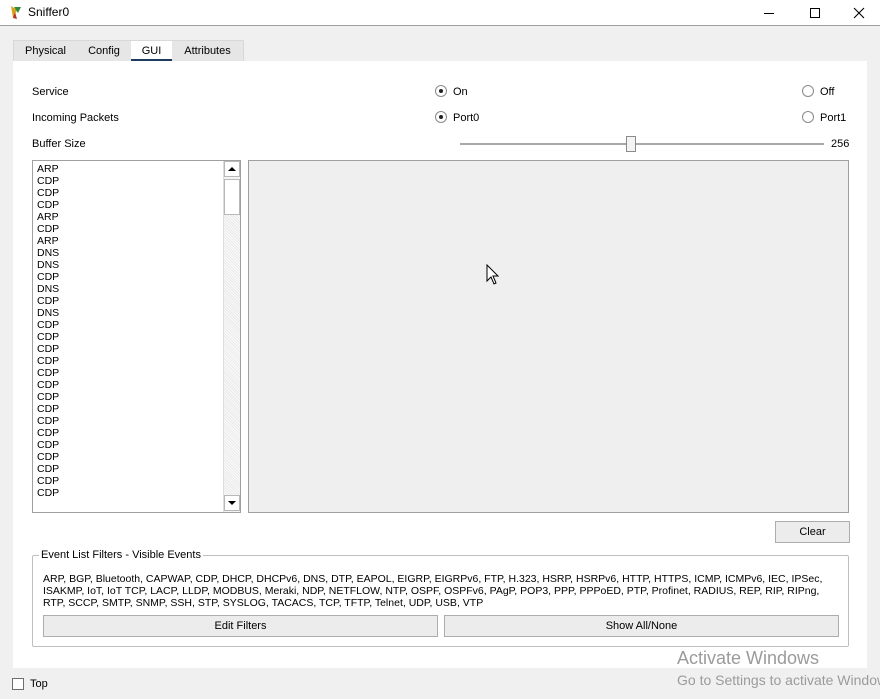 The image size is (880, 699). What do you see at coordinates (45, 51) in the screenshot?
I see `tab-physical: Physical` at bounding box center [45, 51].